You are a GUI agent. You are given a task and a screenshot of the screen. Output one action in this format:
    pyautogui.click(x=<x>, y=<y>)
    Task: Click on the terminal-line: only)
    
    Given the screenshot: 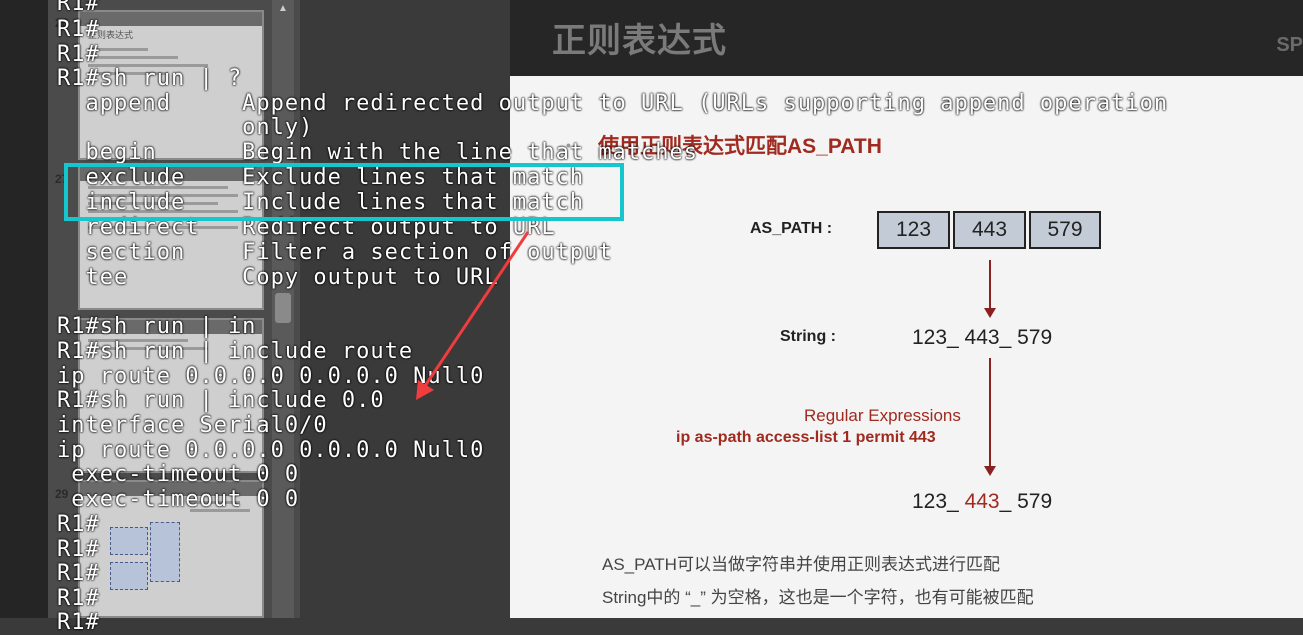 What is the action you would take?
    pyautogui.click(x=185, y=127)
    